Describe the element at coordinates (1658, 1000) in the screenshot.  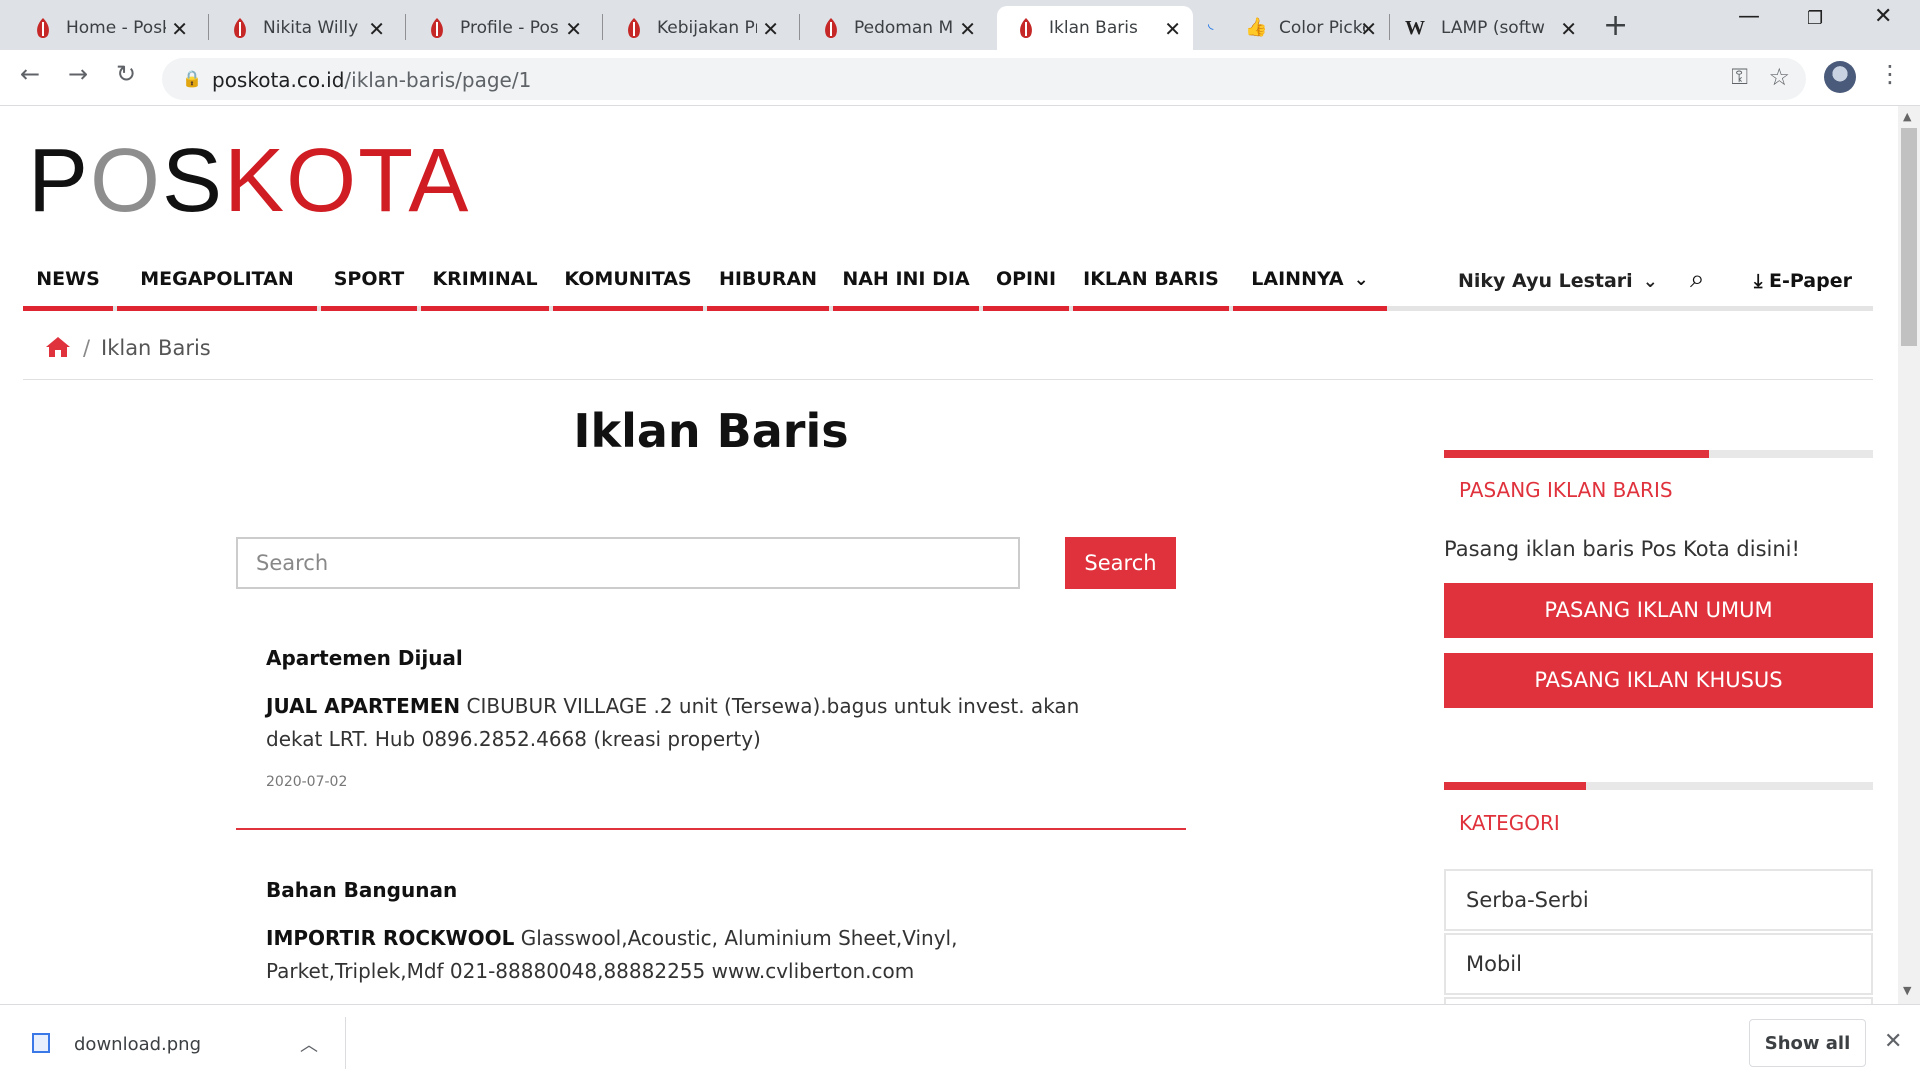
I see `category-item` at that location.